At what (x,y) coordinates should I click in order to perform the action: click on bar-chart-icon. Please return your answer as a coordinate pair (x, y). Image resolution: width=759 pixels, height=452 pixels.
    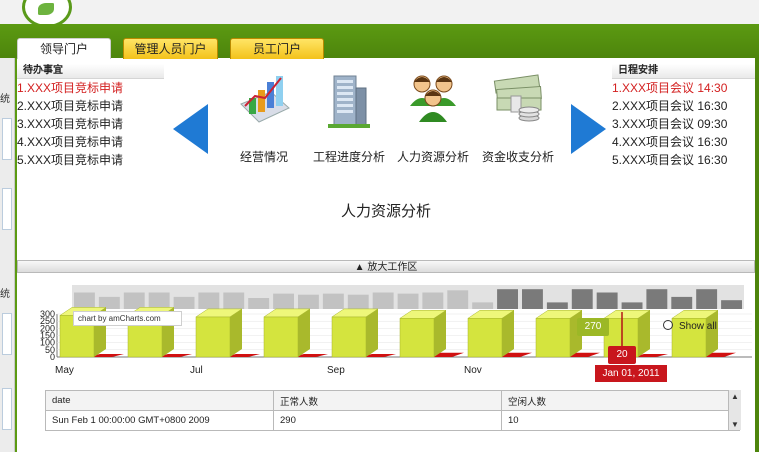
    Looking at the image, I should click on (264, 101).